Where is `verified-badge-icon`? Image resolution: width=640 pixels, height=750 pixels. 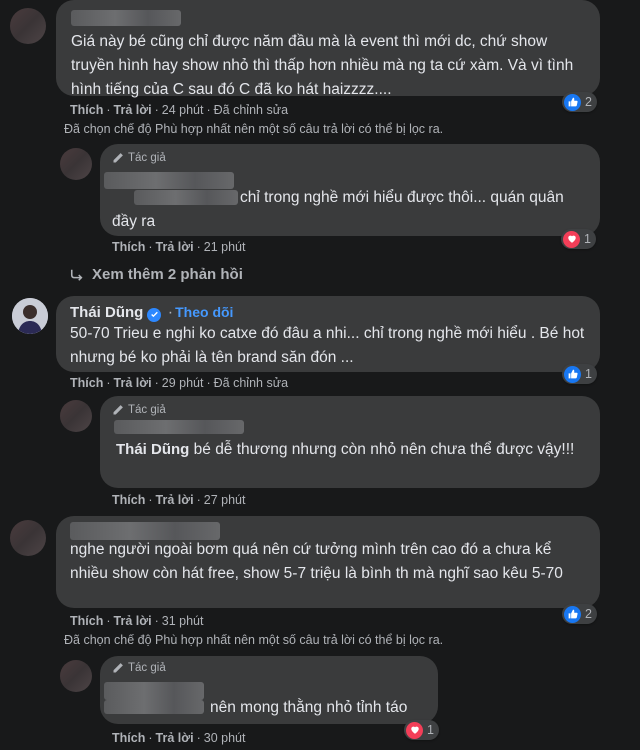
verified-badge-icon is located at coordinates (154, 314).